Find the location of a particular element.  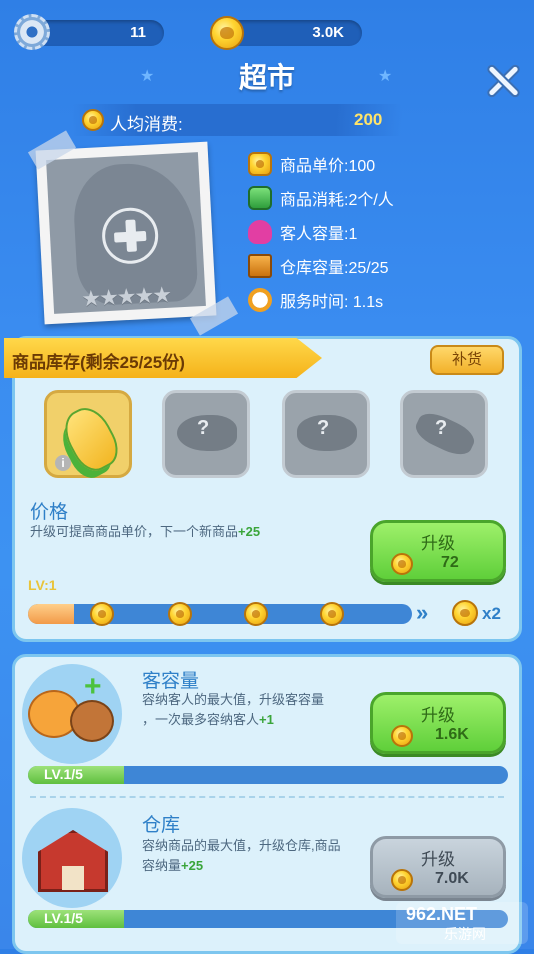

basket-icon is located at coordinates (260, 198).